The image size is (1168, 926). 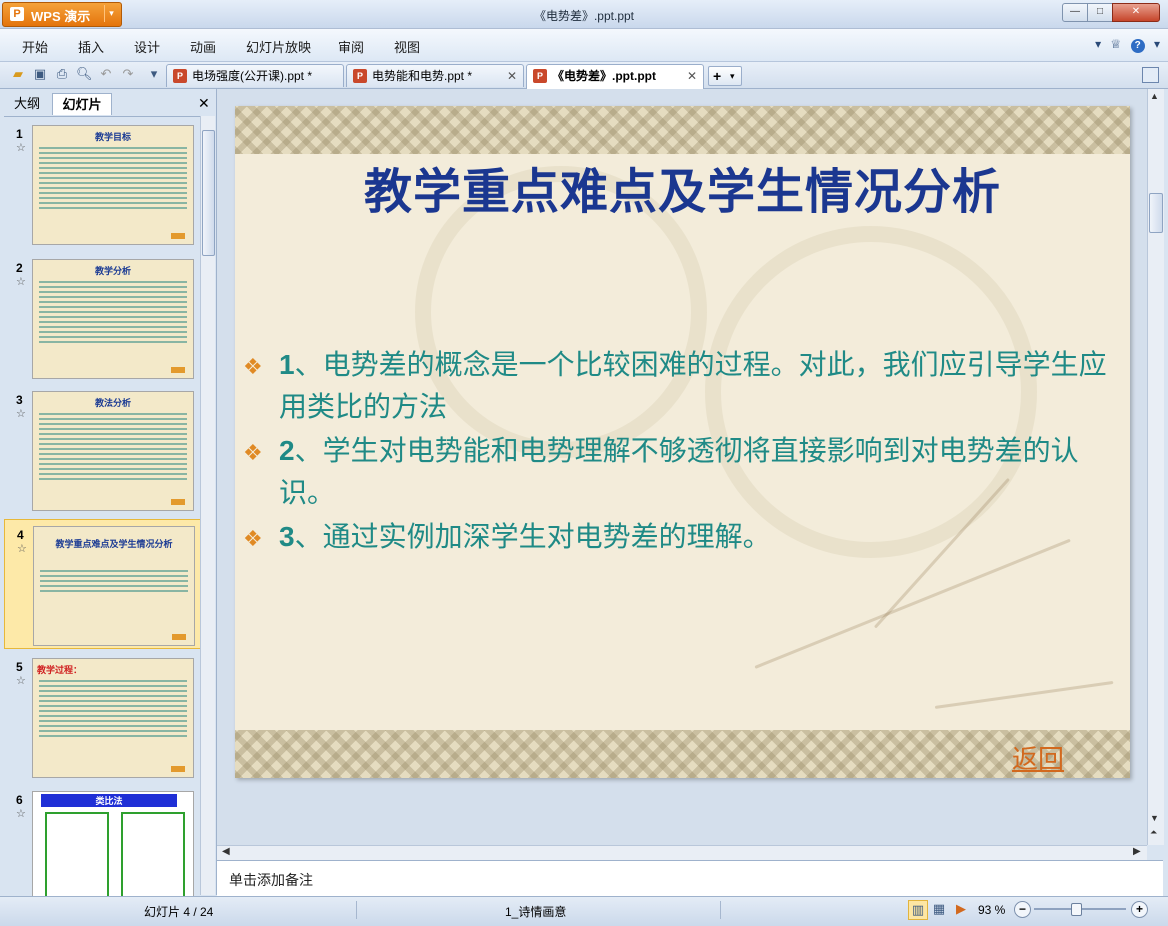 What do you see at coordinates (19, 400) in the screenshot?
I see `slide-number: 3` at bounding box center [19, 400].